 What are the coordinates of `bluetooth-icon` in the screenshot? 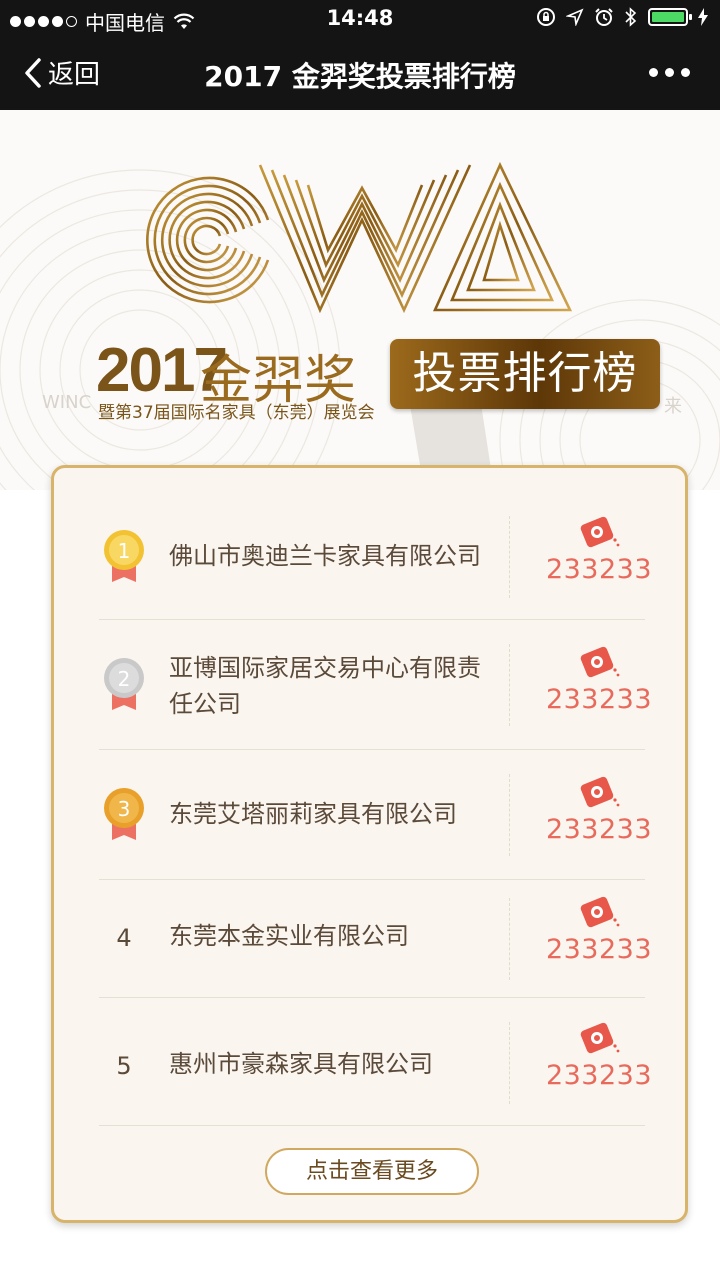 It's located at (631, 17).